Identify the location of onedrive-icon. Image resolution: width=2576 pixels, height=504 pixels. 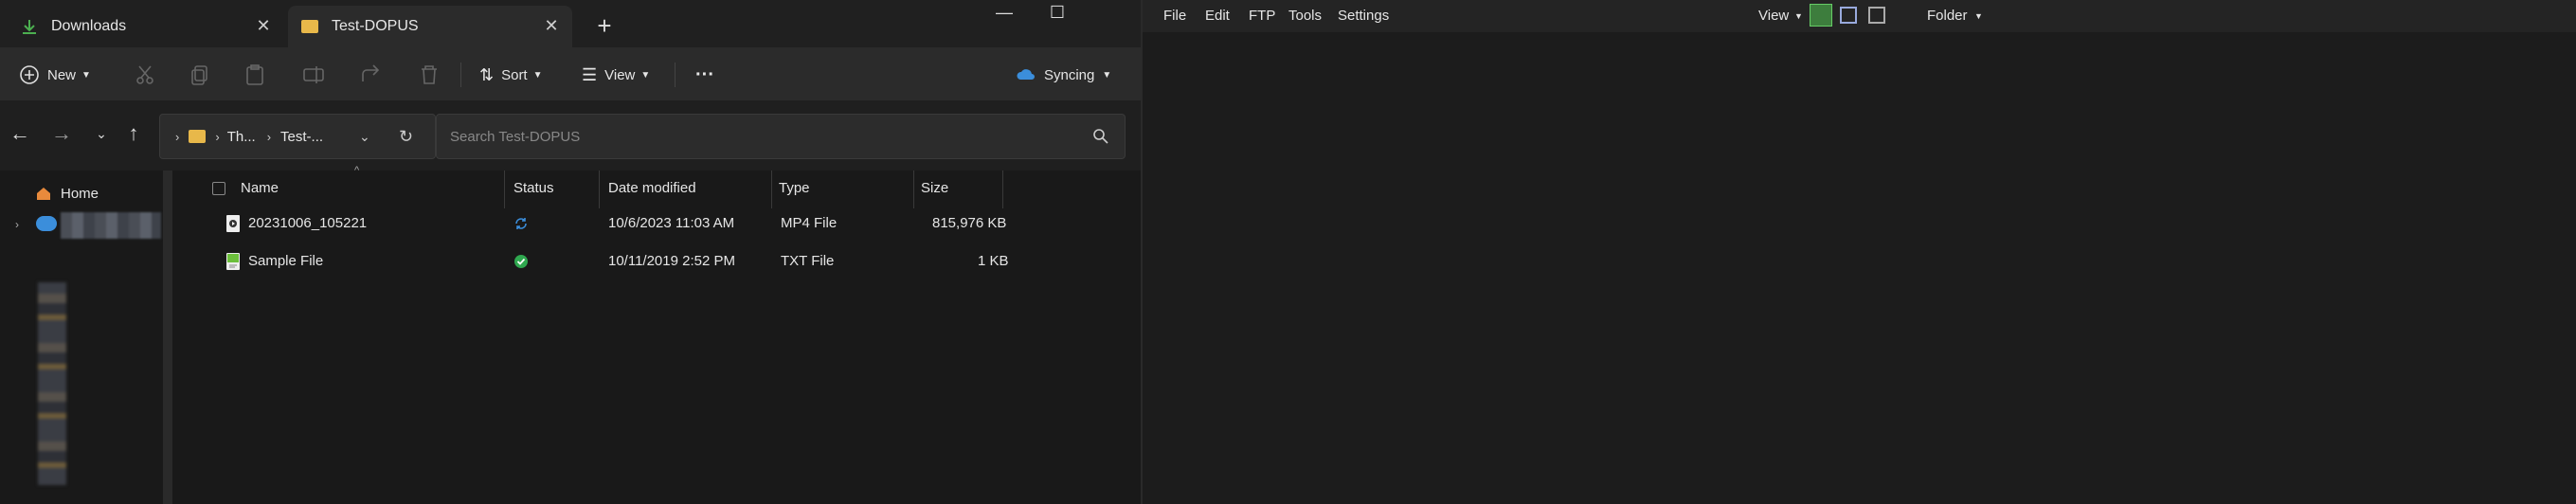
(46, 223).